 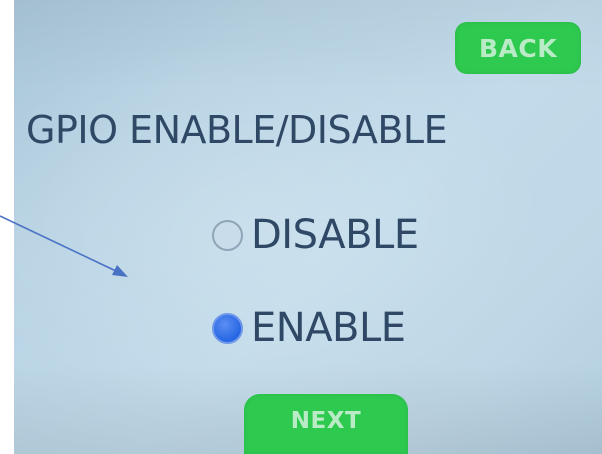 I want to click on back-button-label: BACK, so click(x=518, y=48).